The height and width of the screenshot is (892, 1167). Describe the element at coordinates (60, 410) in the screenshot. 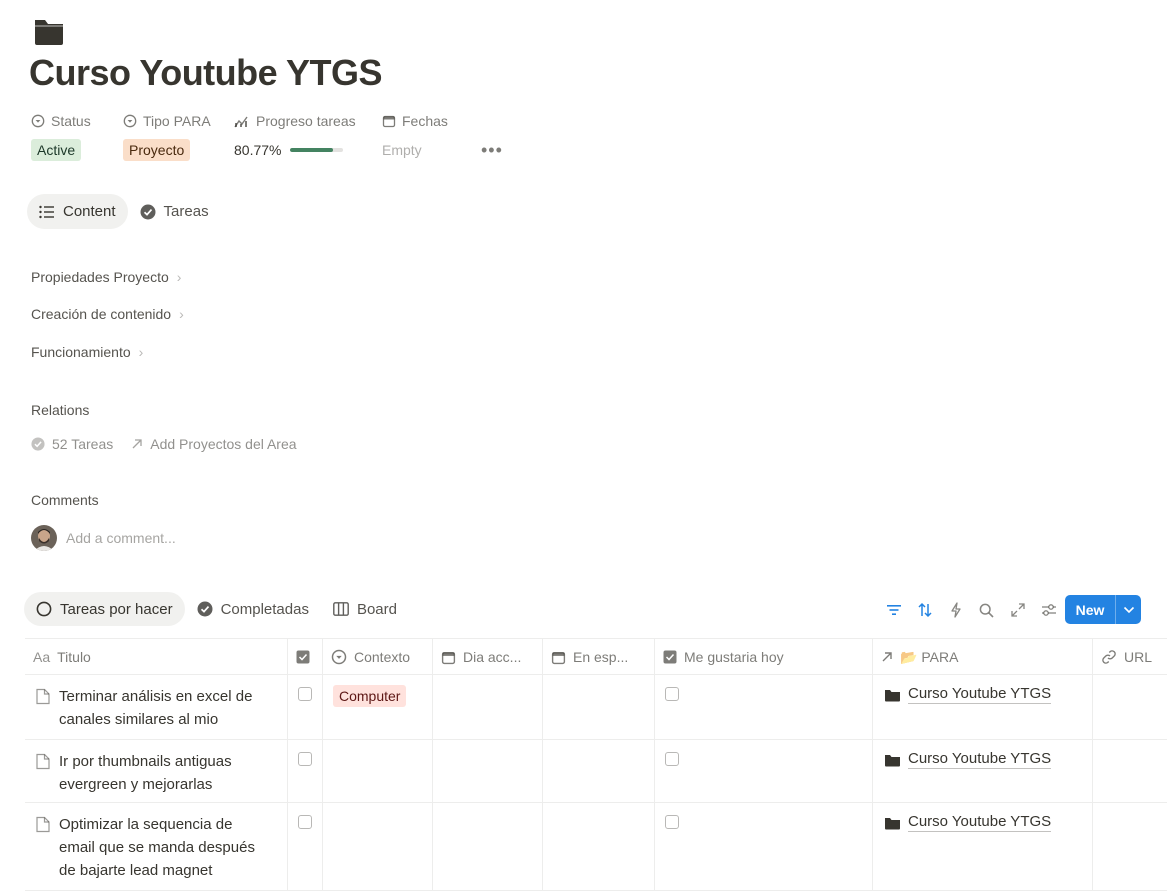

I see `relations-heading: Relations` at that location.